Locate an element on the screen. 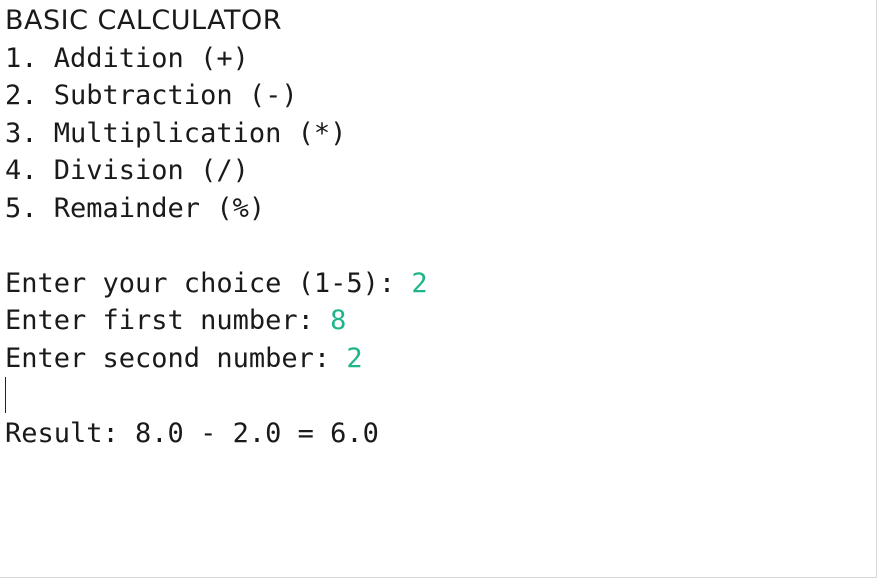 The width and height of the screenshot is (877, 578). menu-item-division: 4. Division (/) is located at coordinates (127, 170).